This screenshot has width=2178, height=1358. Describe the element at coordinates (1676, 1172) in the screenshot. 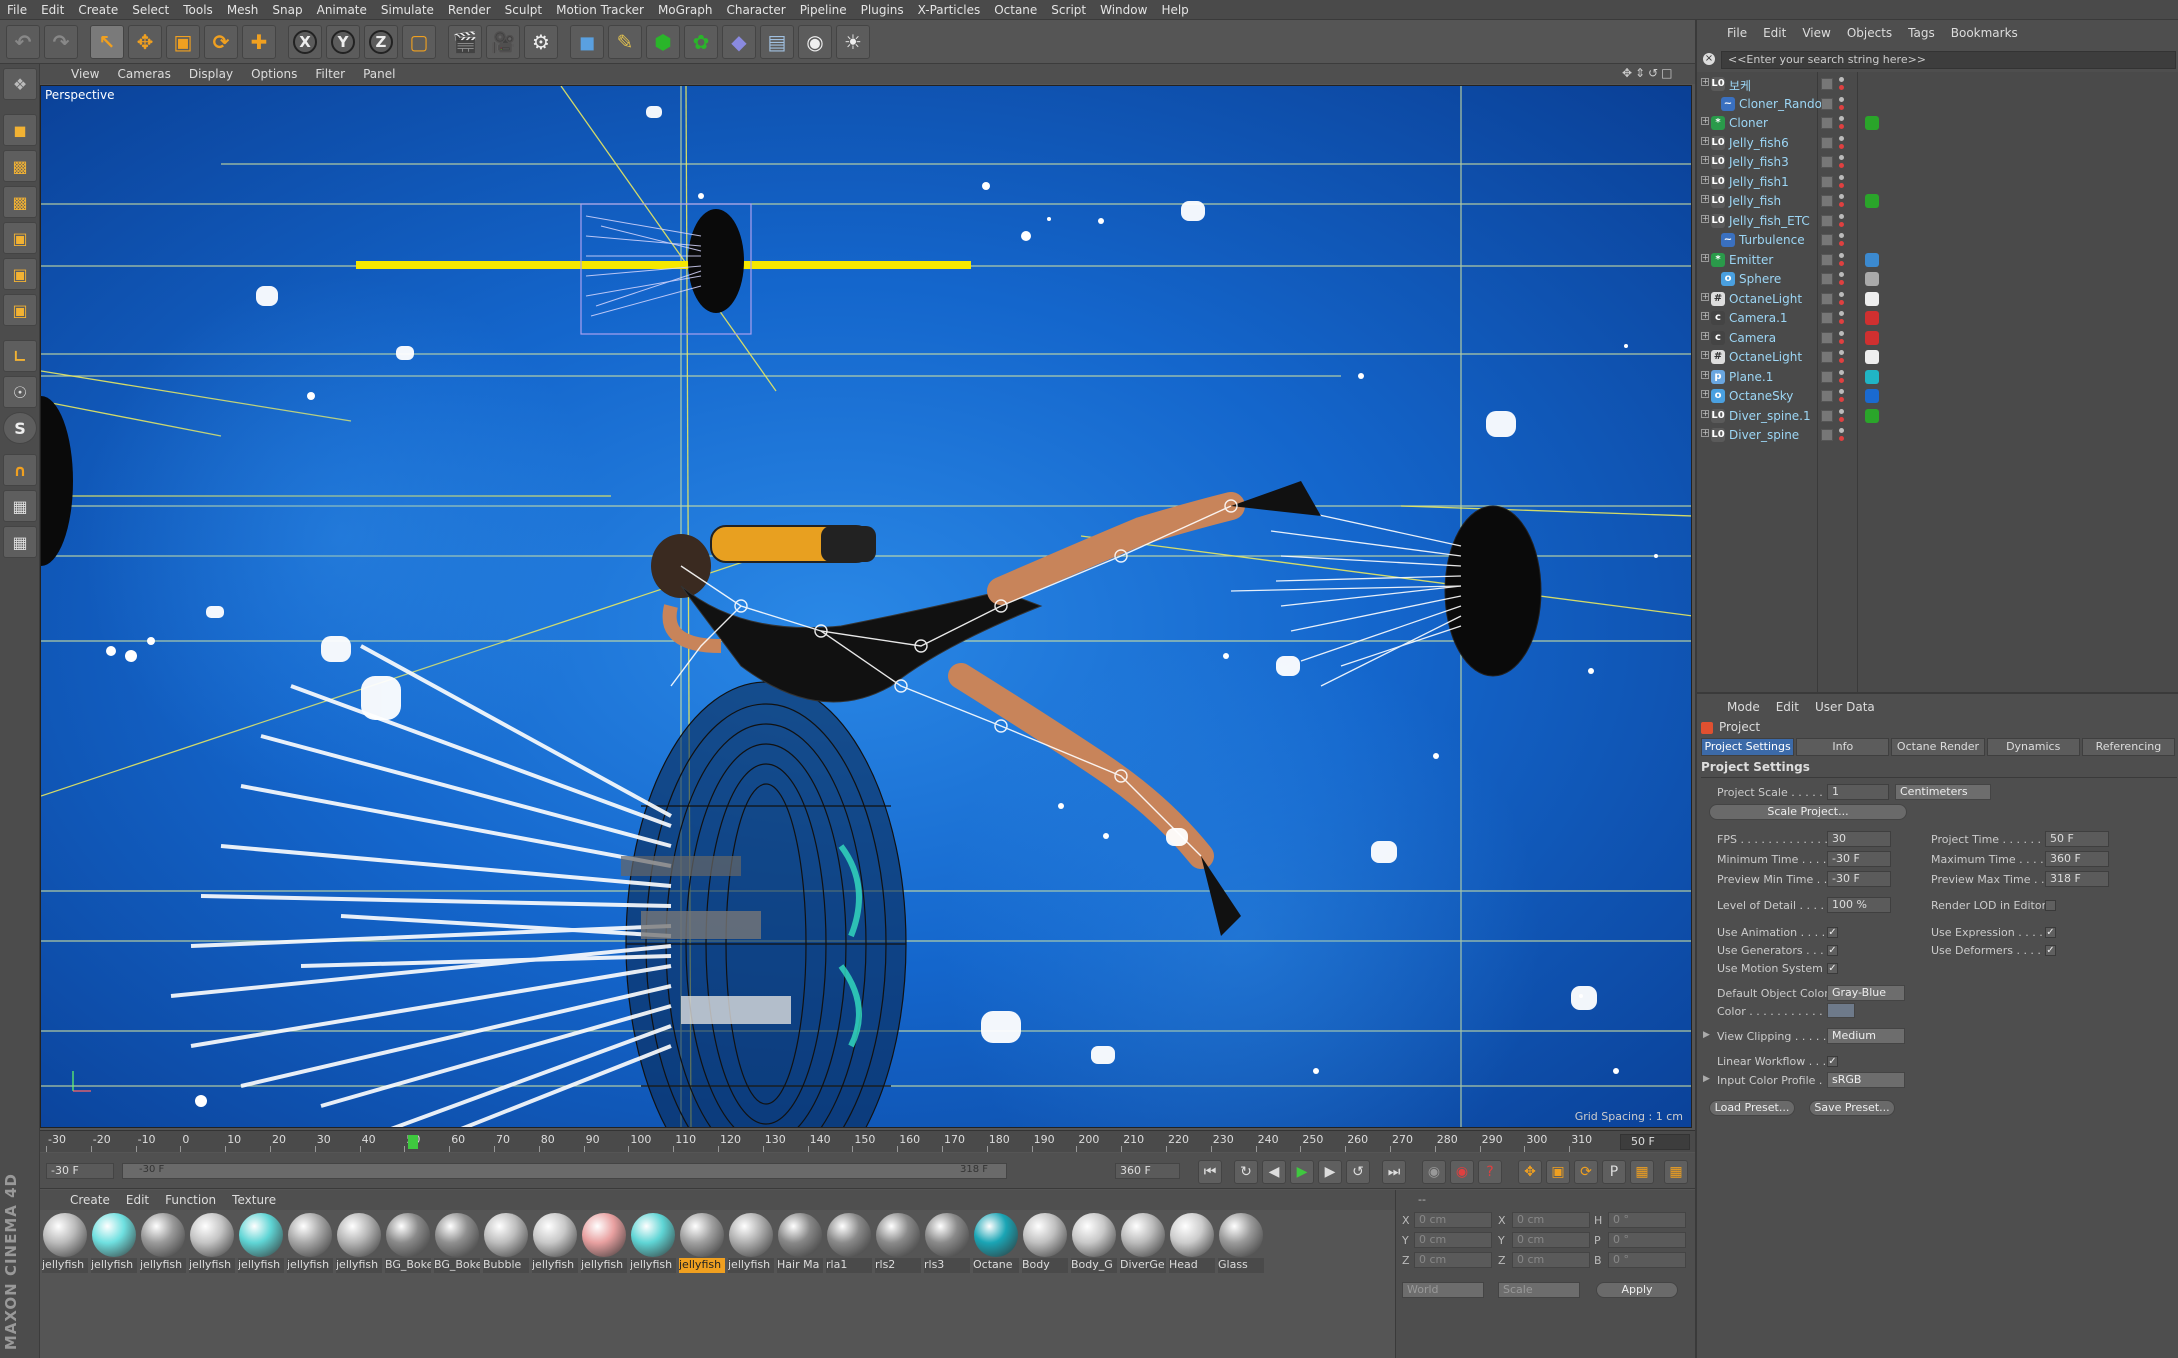

I see `timeline-window-icon: ▦` at that location.